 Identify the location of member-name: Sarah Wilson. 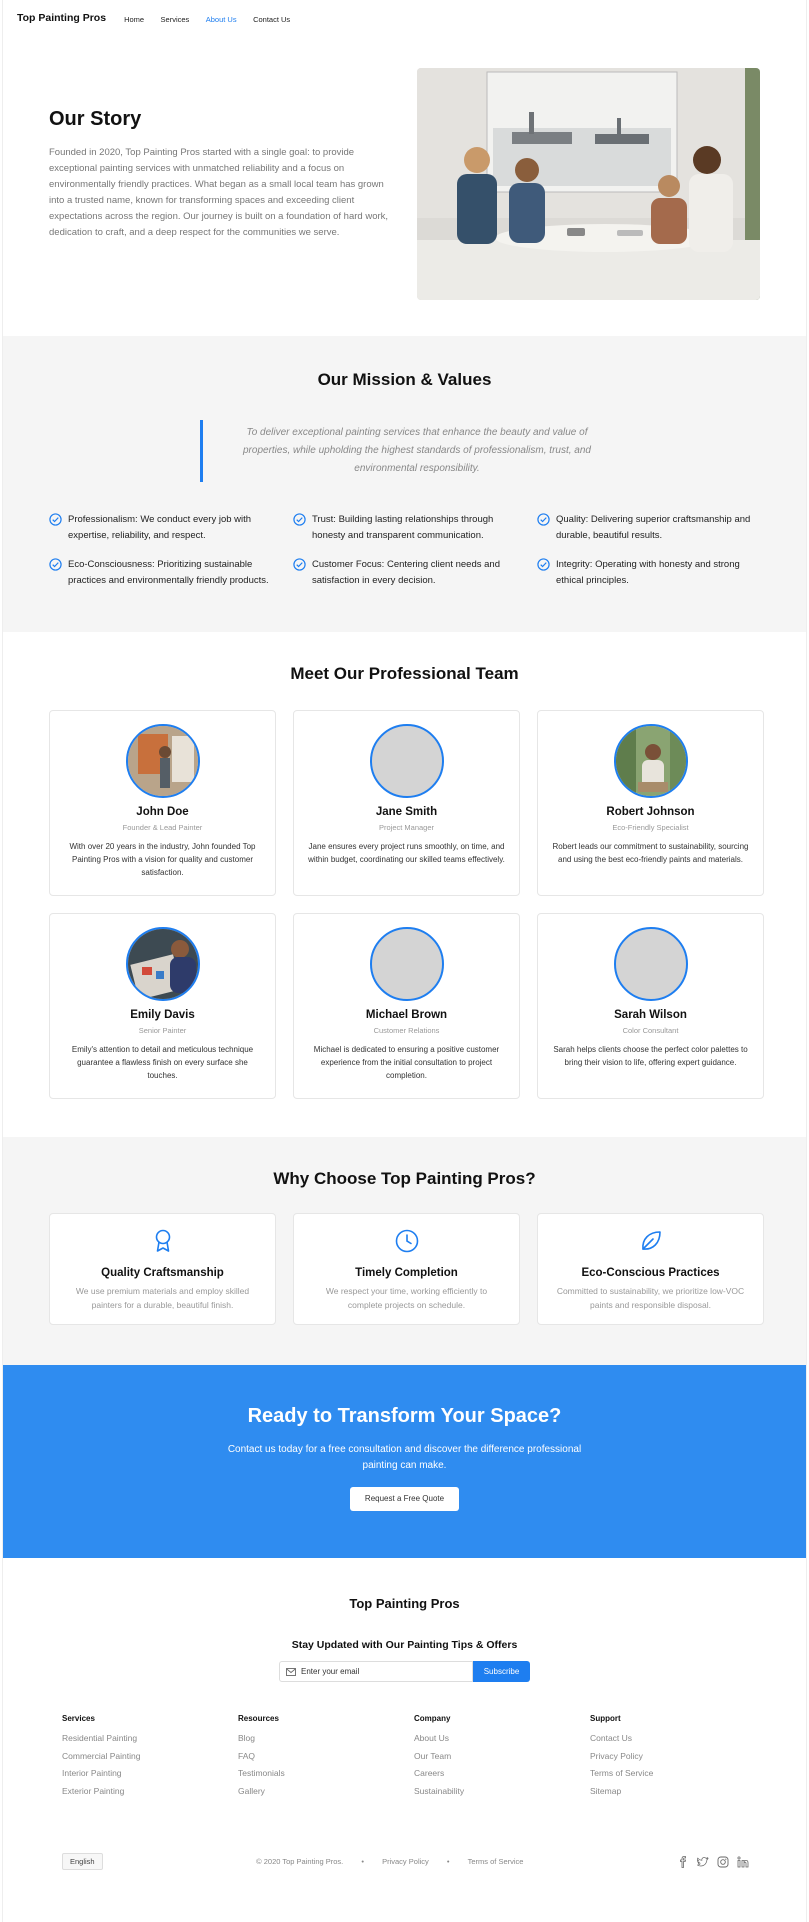
(650, 1015).